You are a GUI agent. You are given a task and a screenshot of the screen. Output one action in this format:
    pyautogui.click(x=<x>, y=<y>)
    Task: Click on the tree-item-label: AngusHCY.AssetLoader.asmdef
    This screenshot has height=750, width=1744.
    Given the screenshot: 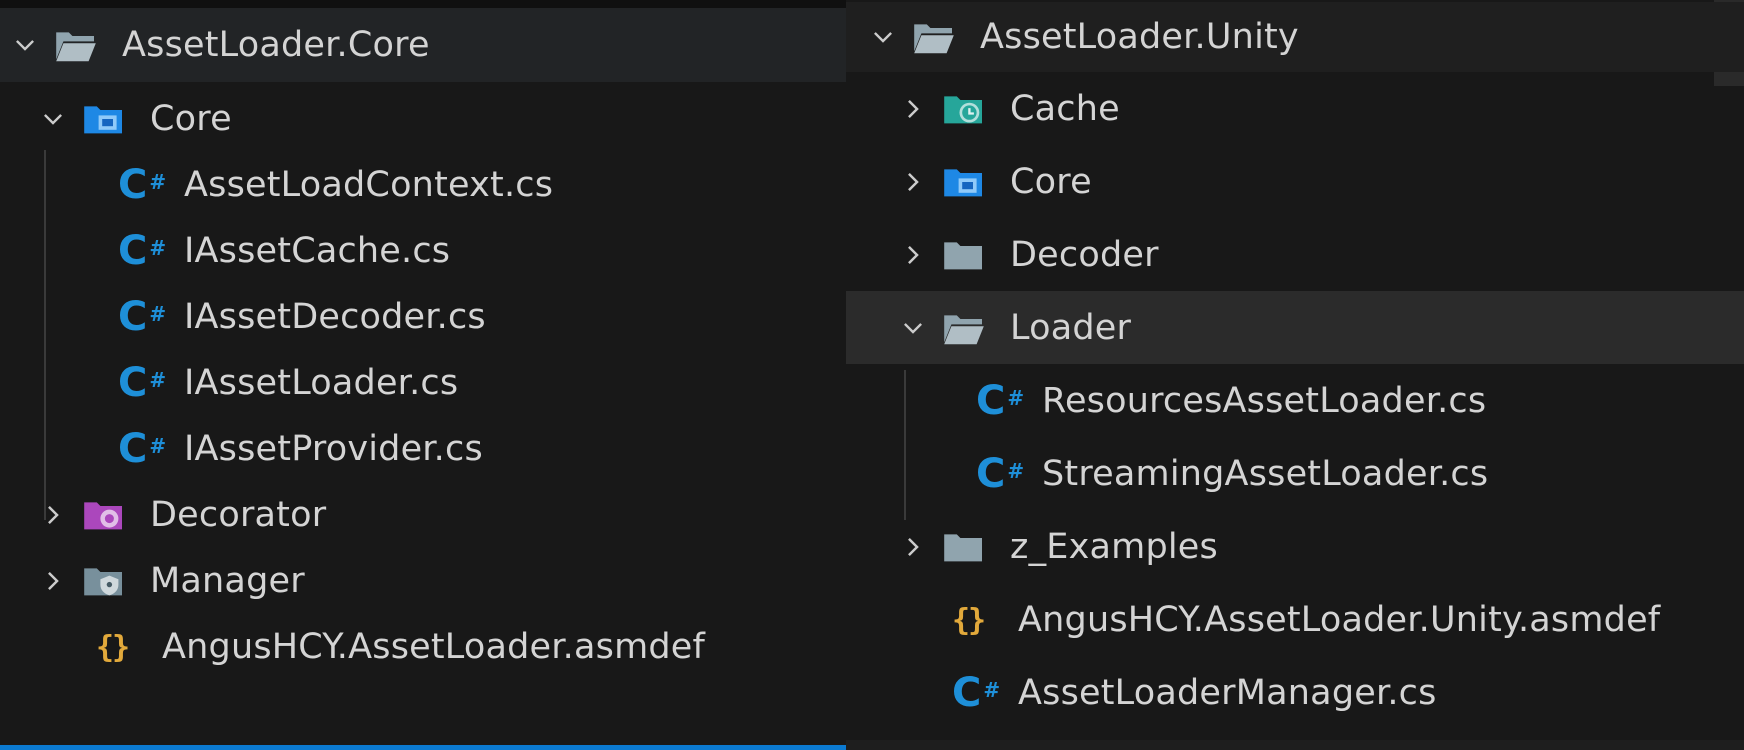 What is the action you would take?
    pyautogui.click(x=434, y=647)
    